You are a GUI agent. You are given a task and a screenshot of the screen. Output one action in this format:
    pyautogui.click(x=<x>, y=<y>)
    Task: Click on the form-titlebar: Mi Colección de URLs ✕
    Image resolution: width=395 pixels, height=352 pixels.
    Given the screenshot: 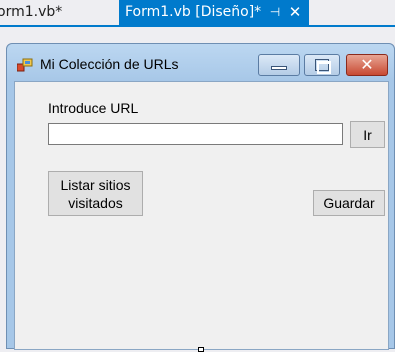 What is the action you would take?
    pyautogui.click(x=200, y=62)
    